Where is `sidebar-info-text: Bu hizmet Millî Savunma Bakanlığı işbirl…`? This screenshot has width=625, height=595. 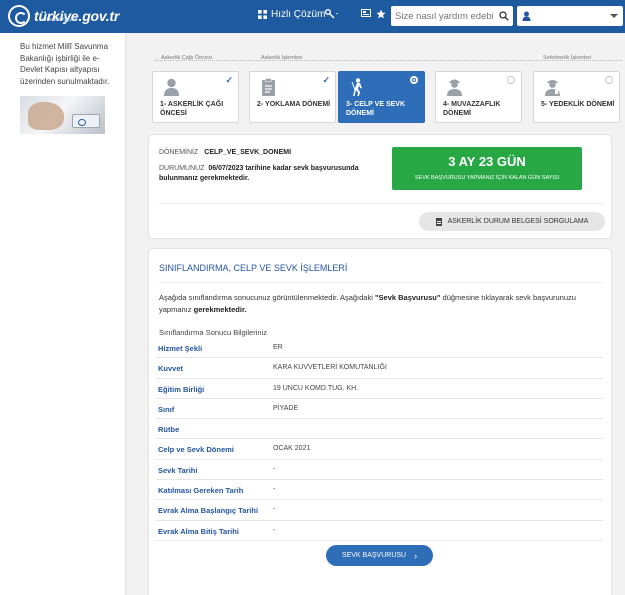 sidebar-info-text: Bu hizmet Millî Savunma Bakanlığı işbirl… is located at coordinates (65, 64).